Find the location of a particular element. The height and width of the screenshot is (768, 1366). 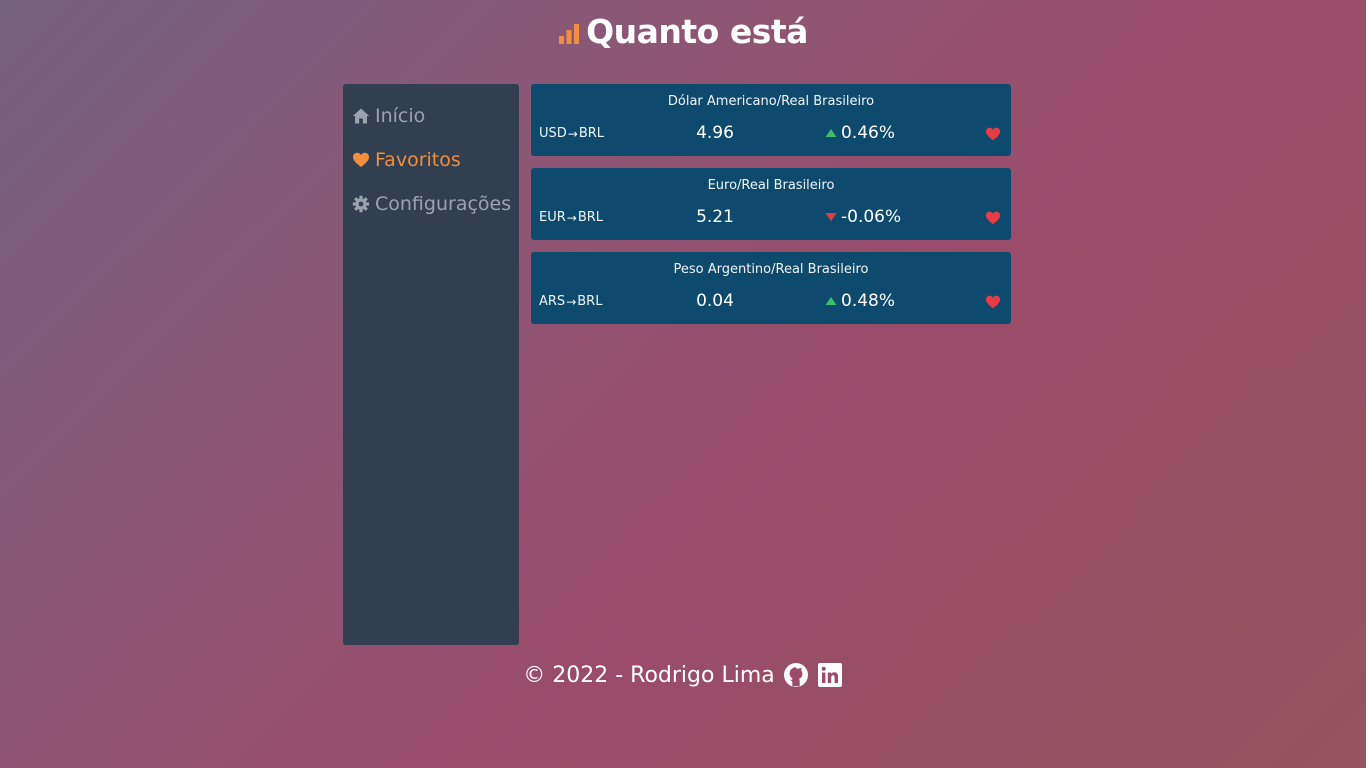

currency-price: 4.96 is located at coordinates (715, 133).